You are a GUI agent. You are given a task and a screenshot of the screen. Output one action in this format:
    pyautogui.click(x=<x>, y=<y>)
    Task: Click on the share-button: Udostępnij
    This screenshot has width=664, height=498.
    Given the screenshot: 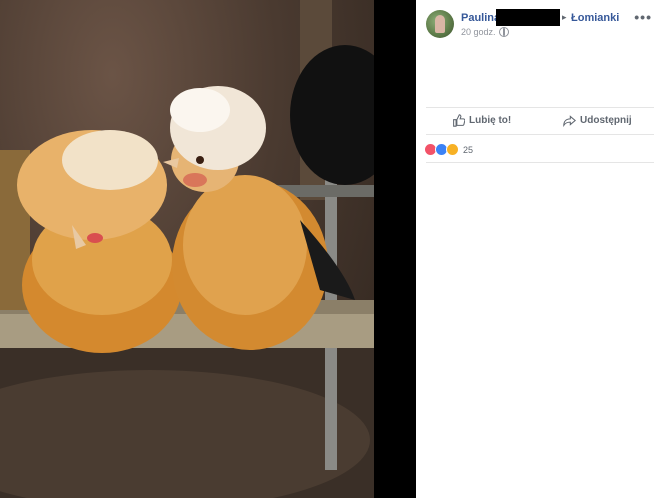 What is the action you would take?
    pyautogui.click(x=597, y=120)
    